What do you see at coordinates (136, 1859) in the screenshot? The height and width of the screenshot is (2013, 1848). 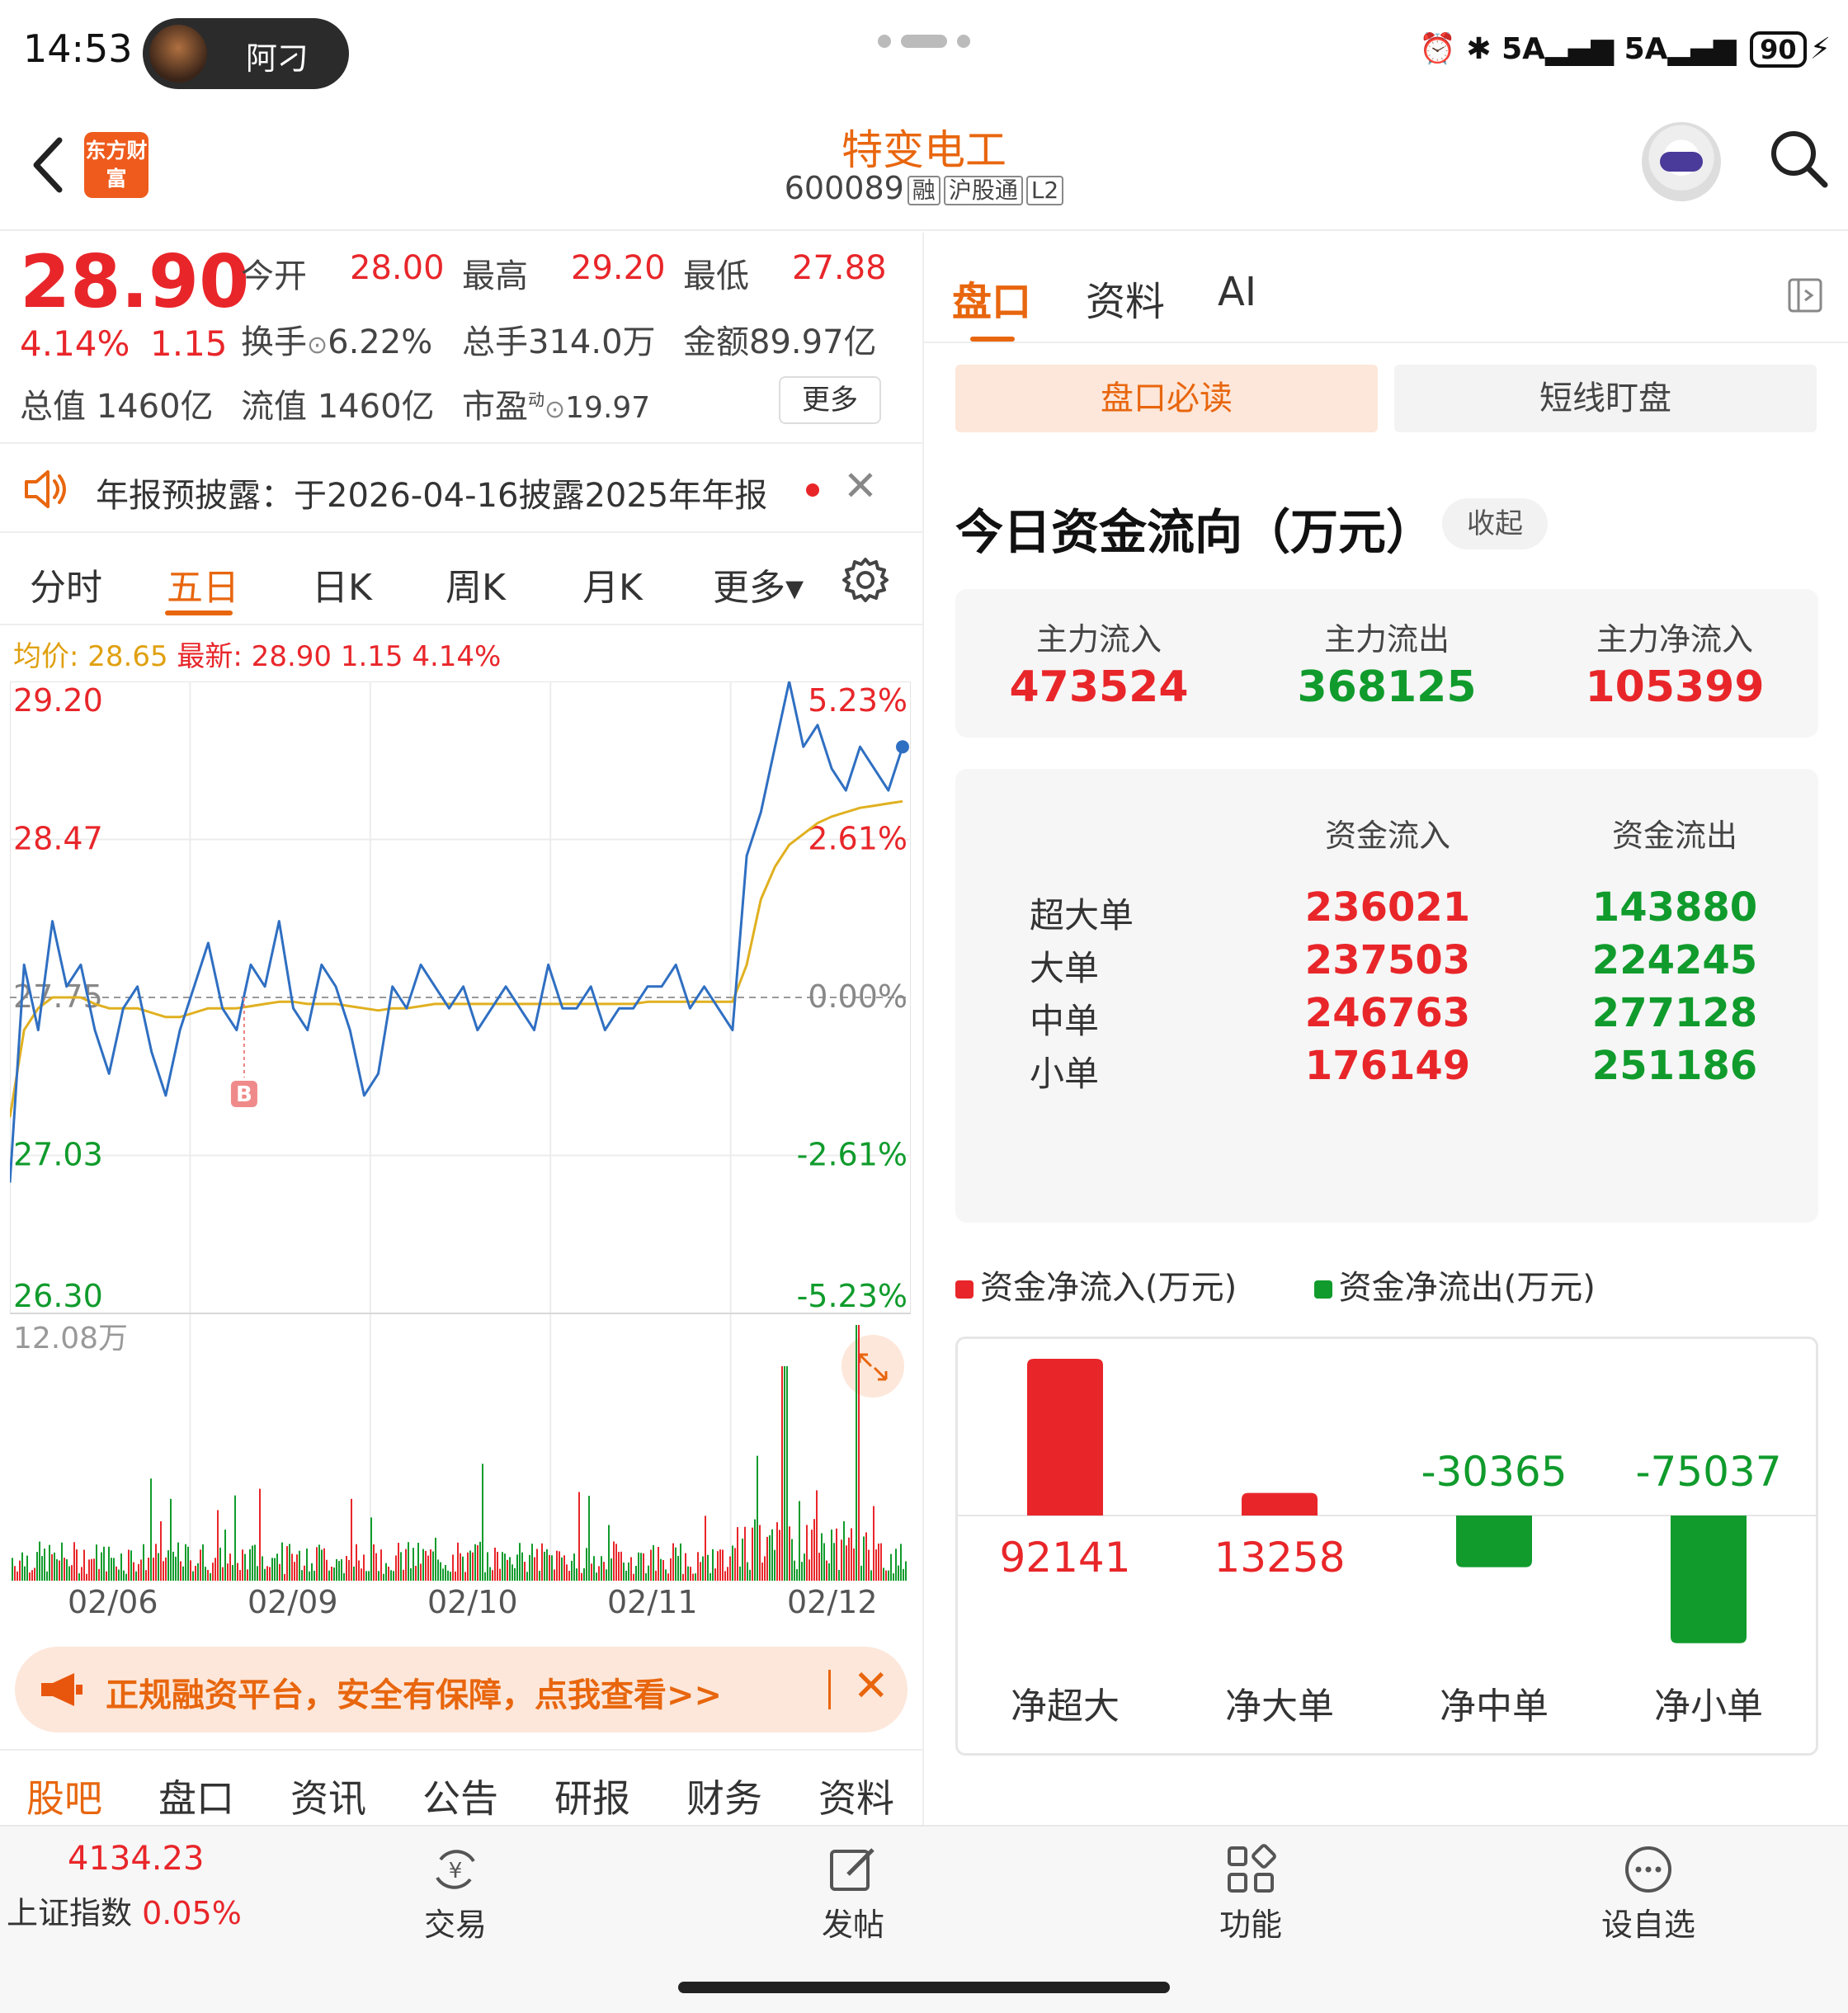 I see `index-value: 4134.23` at bounding box center [136, 1859].